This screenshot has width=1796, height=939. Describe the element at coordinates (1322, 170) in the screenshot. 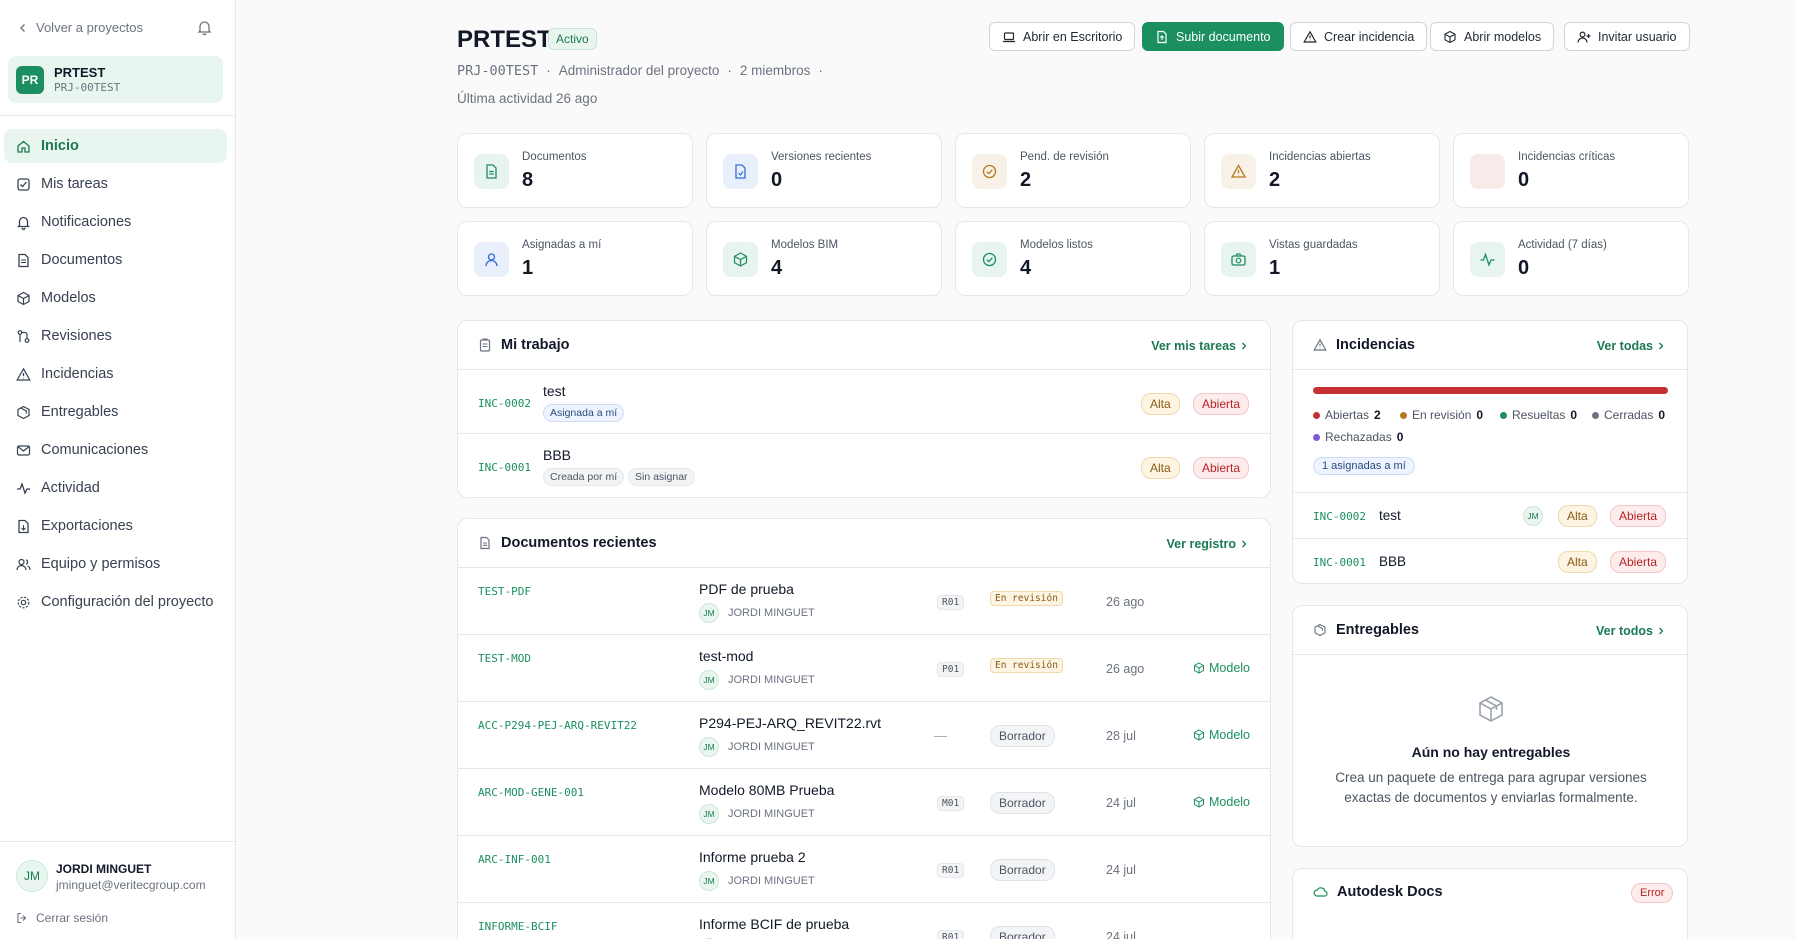

I see `stat-card: Incidencias abiertas 2` at that location.